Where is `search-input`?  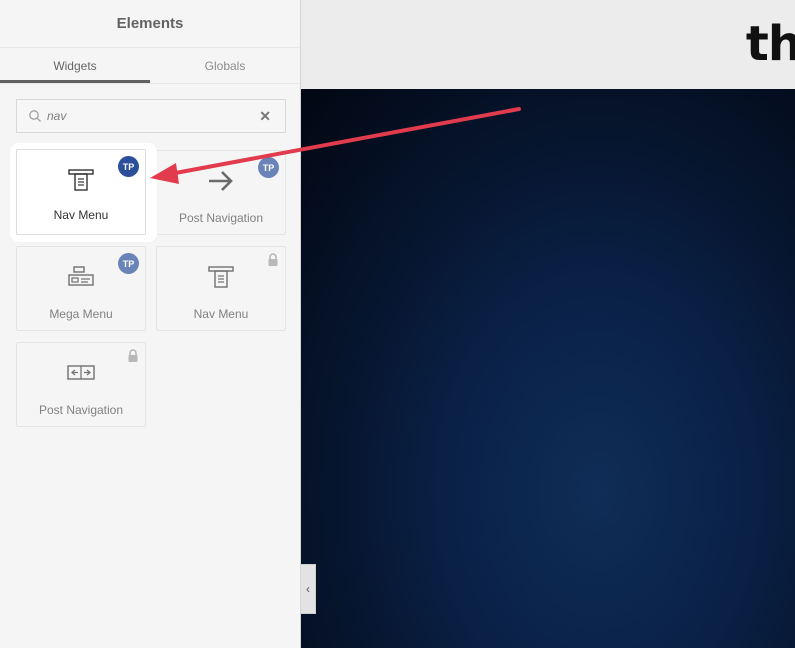
search-input is located at coordinates (153, 116).